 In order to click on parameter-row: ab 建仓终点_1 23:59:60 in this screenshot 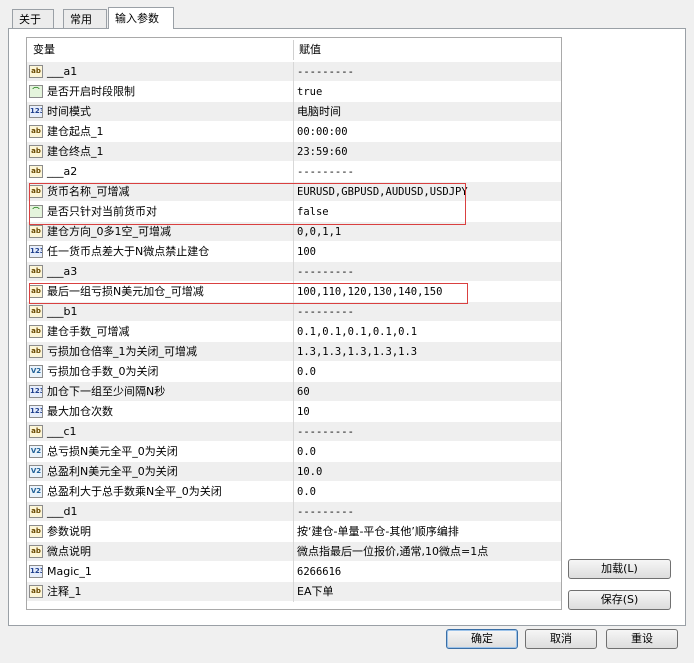, I will do `click(294, 152)`.